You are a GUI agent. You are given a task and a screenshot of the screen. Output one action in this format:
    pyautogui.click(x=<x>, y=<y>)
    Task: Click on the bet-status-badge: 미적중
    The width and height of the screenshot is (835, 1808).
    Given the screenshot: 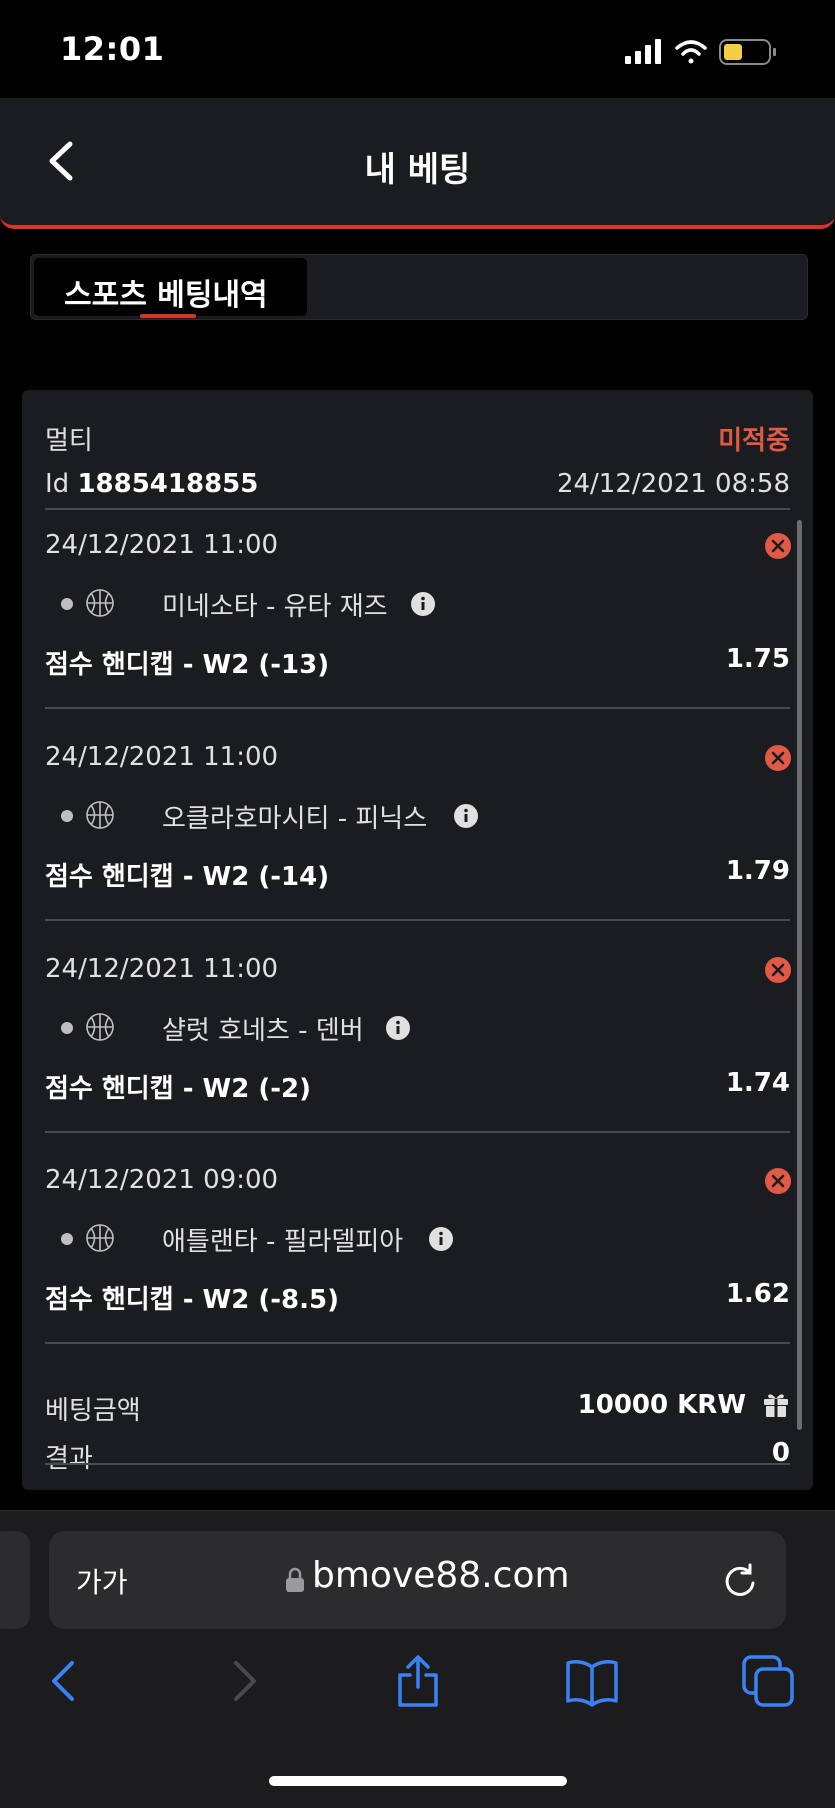 What is the action you would take?
    pyautogui.click(x=754, y=441)
    